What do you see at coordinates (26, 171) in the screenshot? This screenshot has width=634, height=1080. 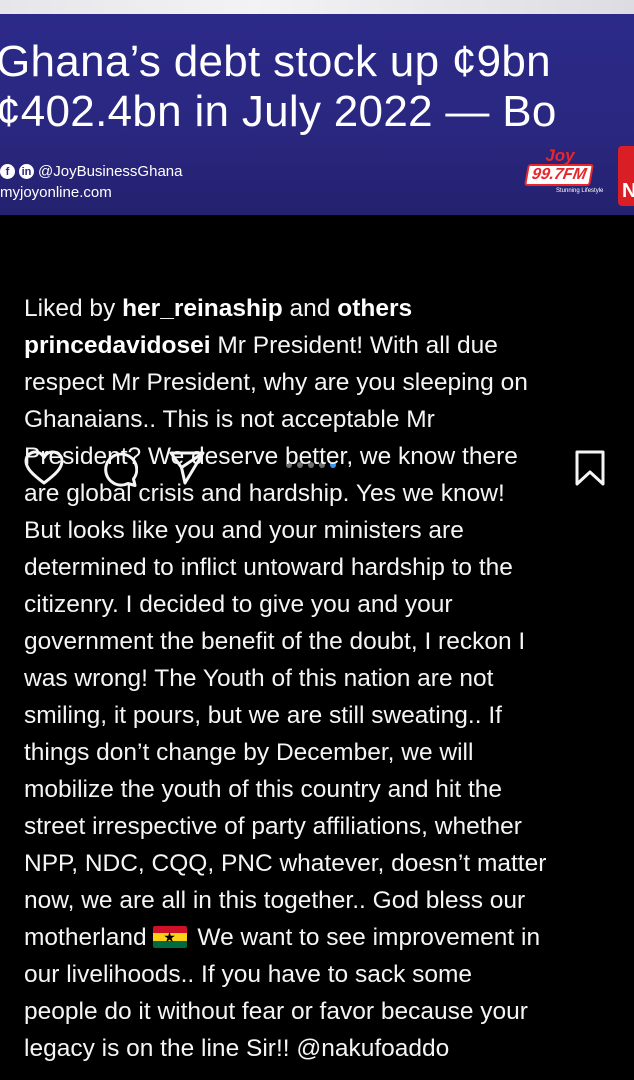 I see `linkedin-icon: in` at bounding box center [26, 171].